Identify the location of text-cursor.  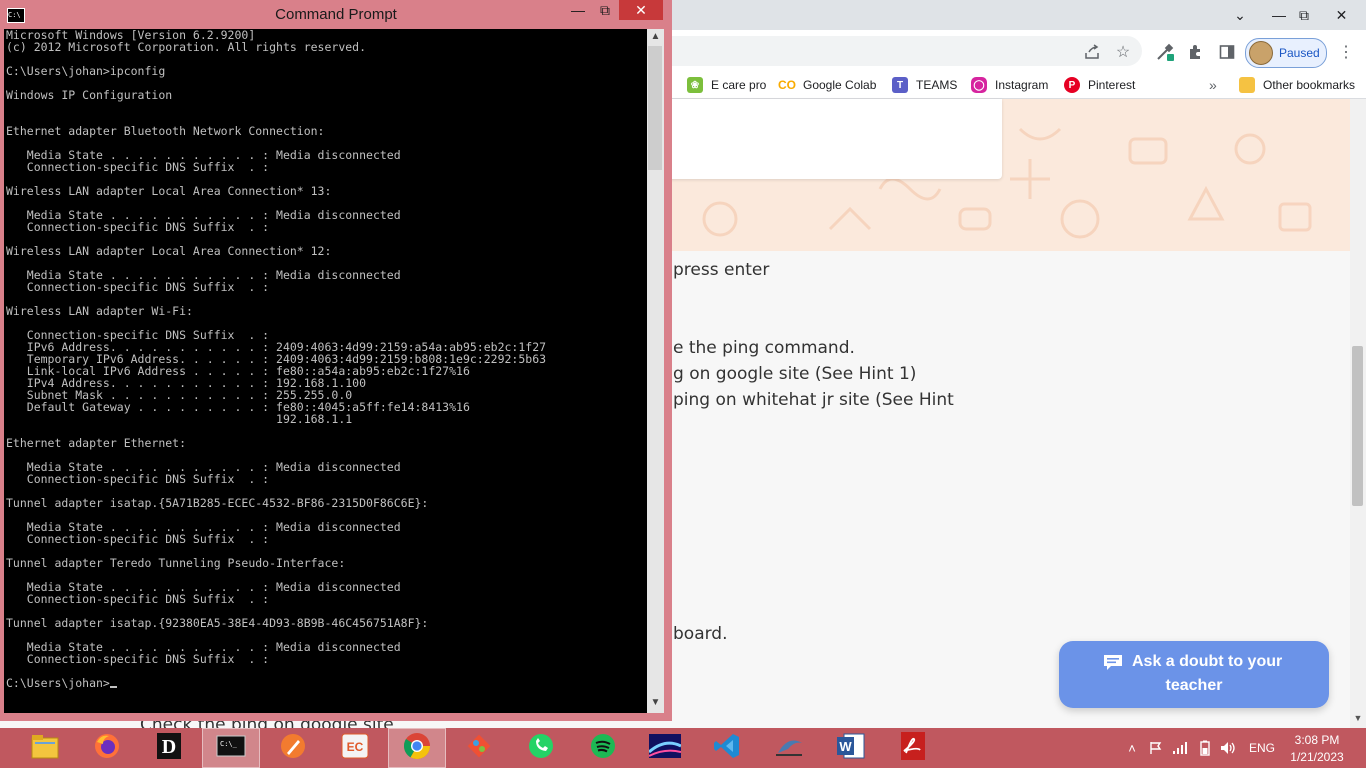
(113, 687).